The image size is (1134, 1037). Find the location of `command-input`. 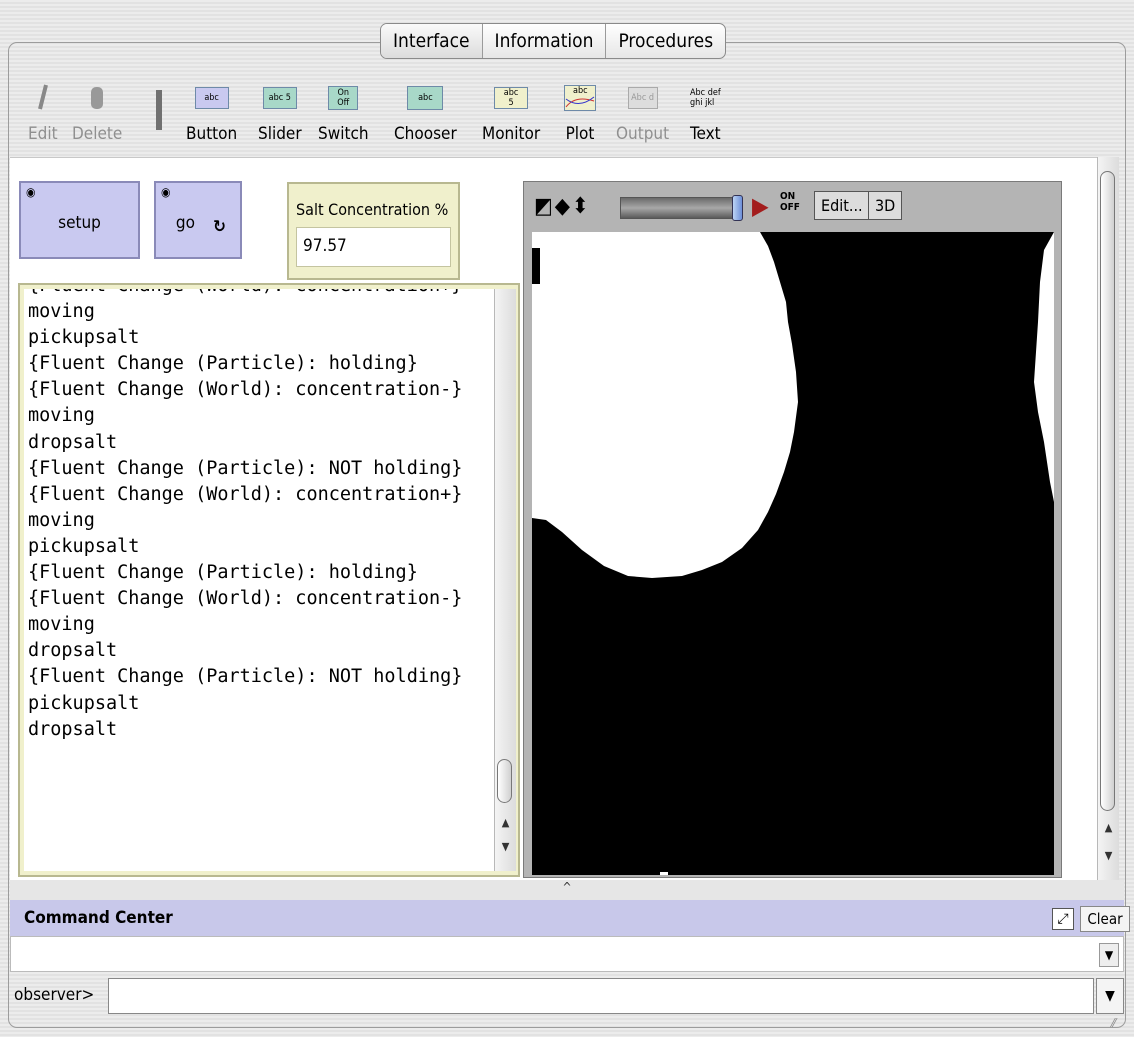

command-input is located at coordinates (601, 996).